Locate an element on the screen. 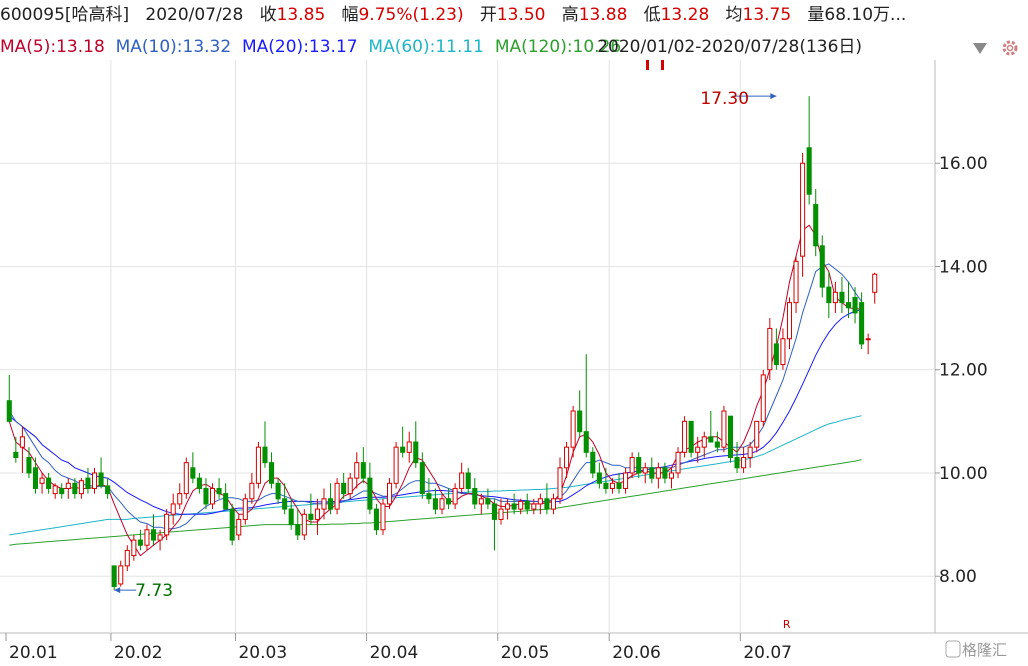  gear-icon is located at coordinates (1010, 48).